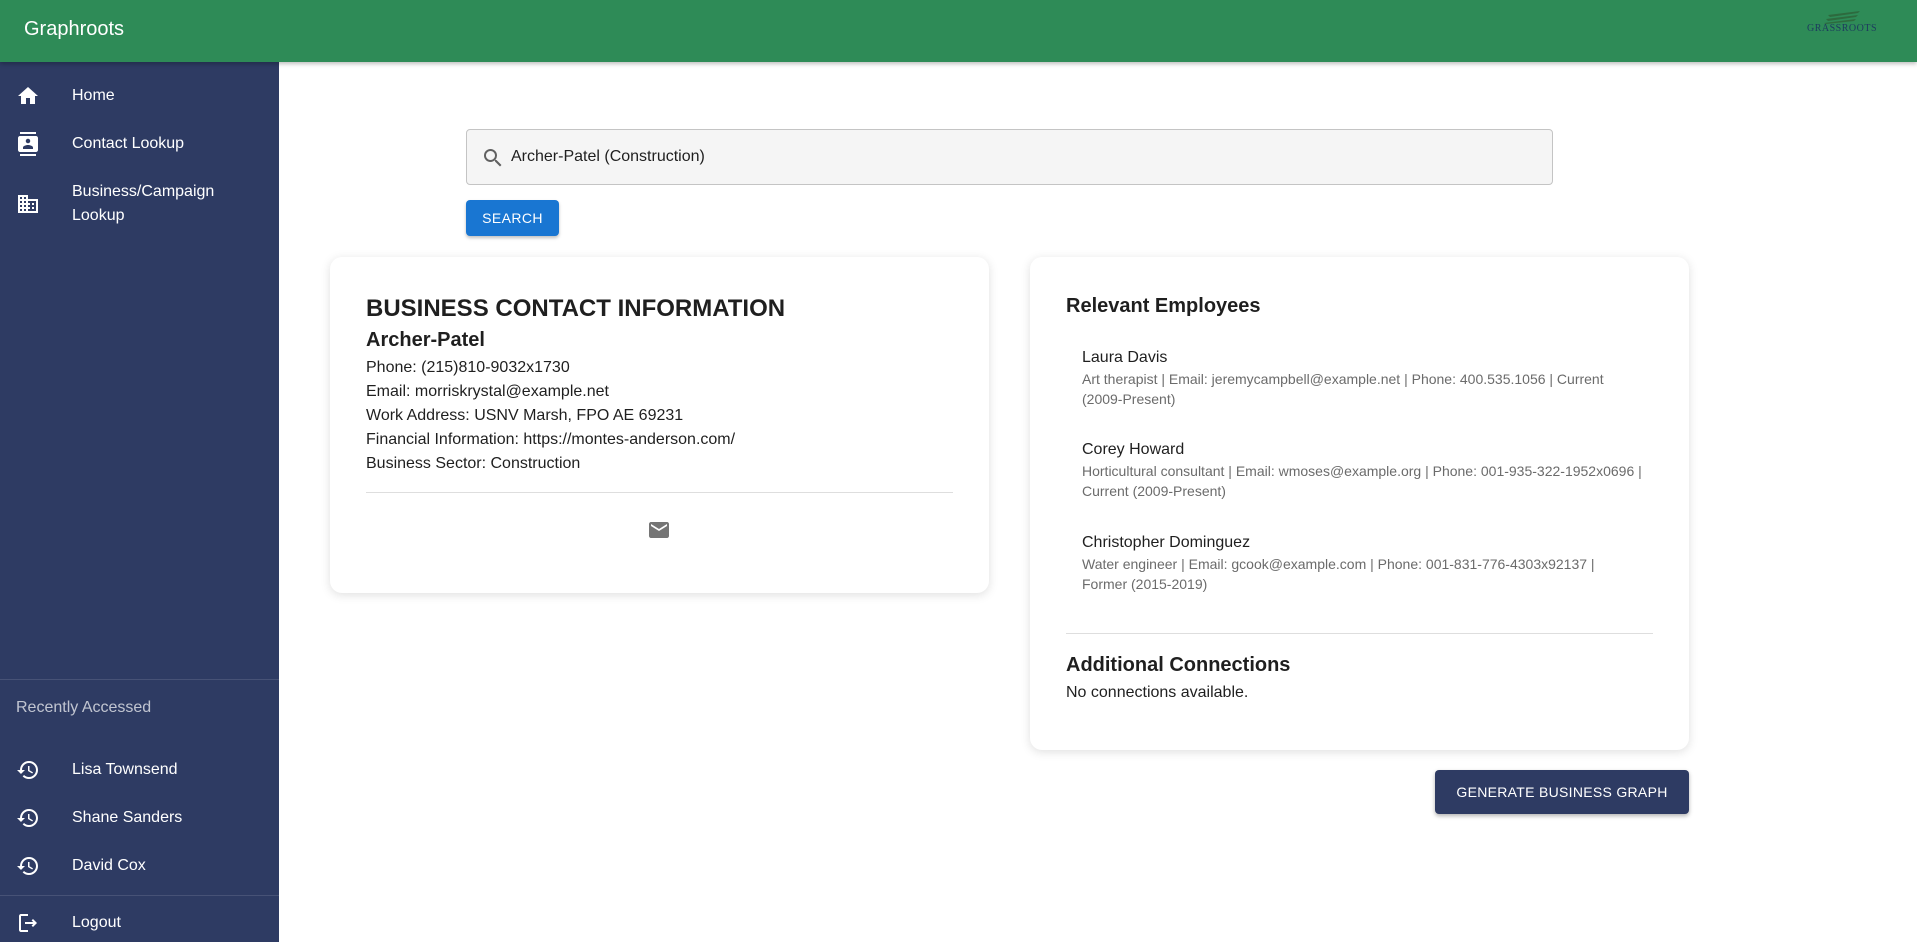 This screenshot has height=942, width=1917. I want to click on sidebar-item-label: Logout, so click(96, 922).